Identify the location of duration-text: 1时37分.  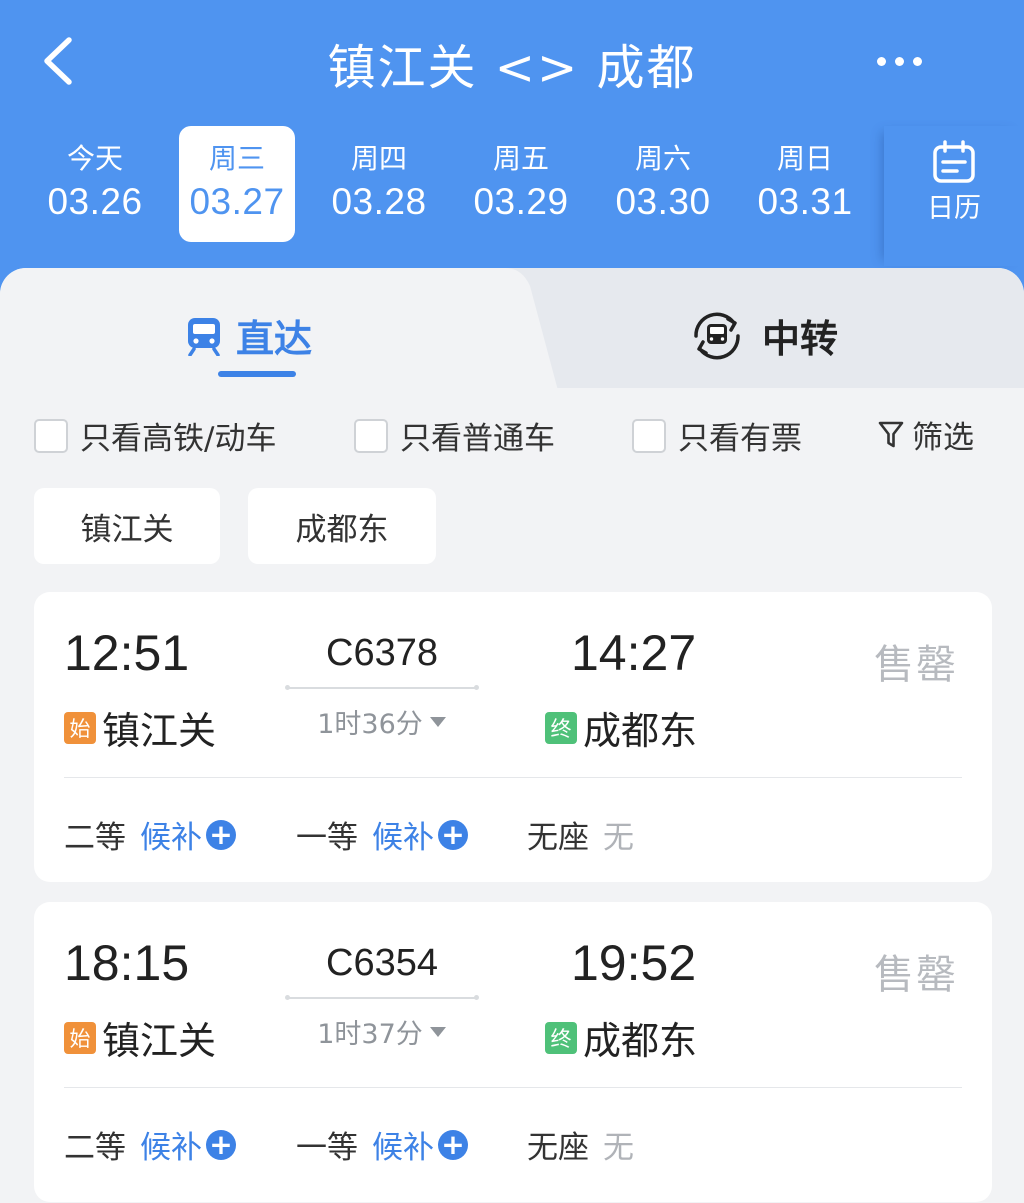
(370, 1034).